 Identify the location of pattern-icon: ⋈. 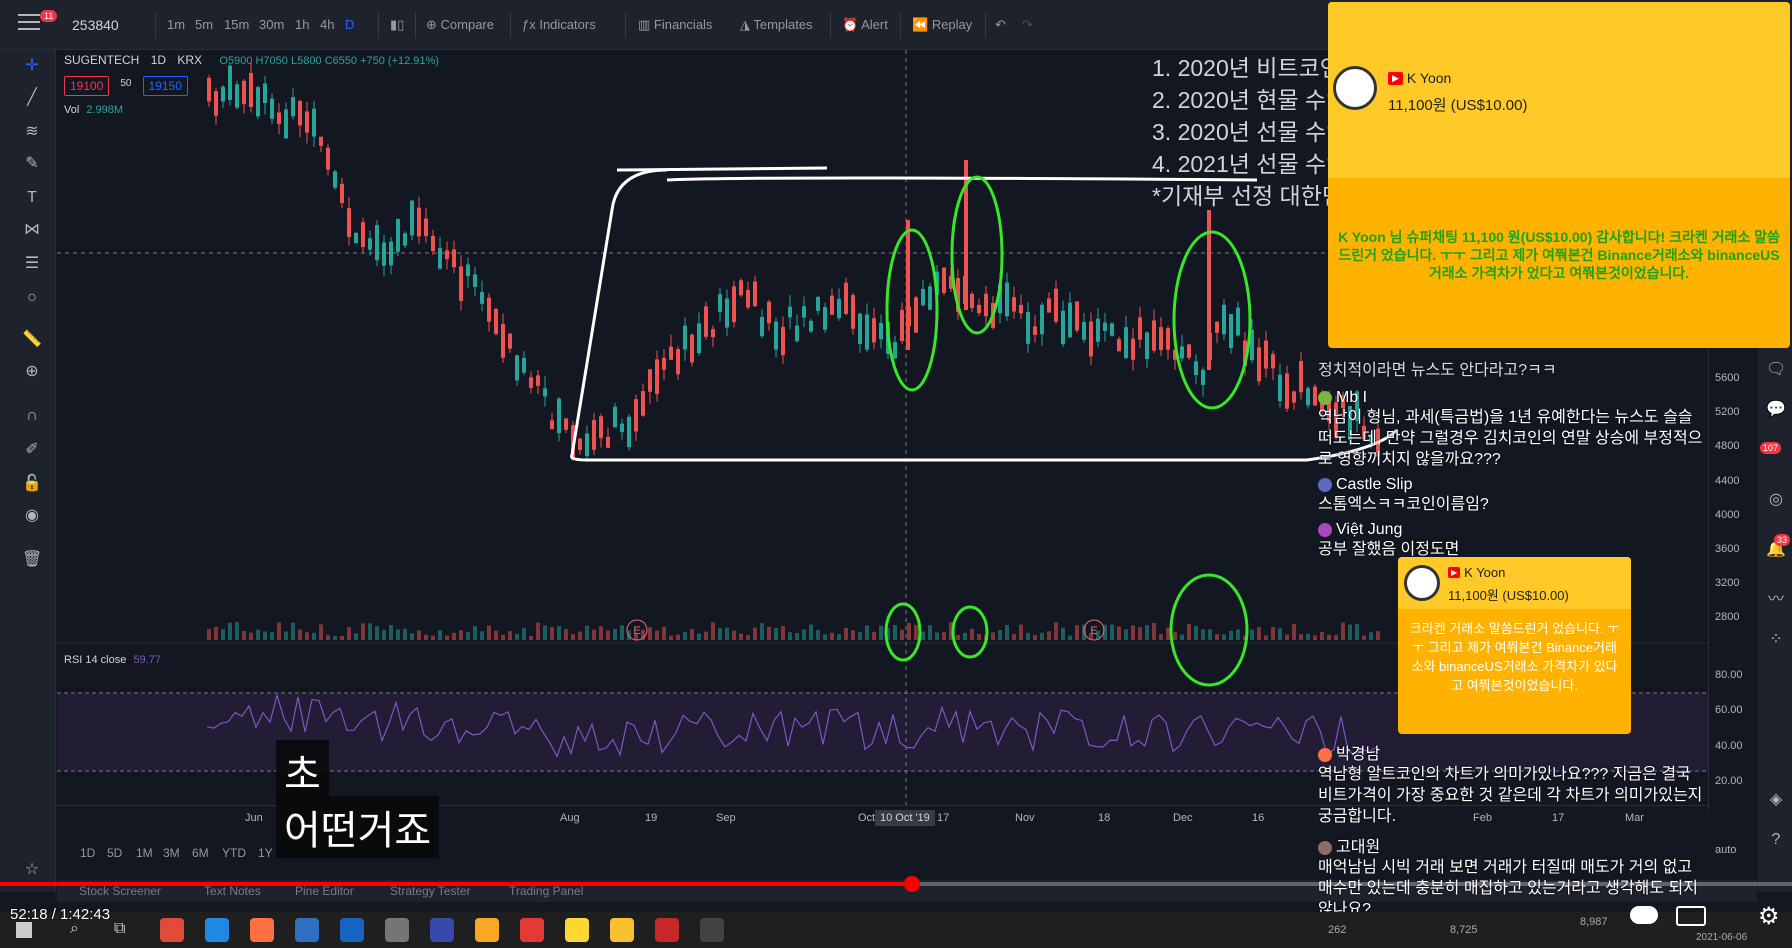
(32, 230).